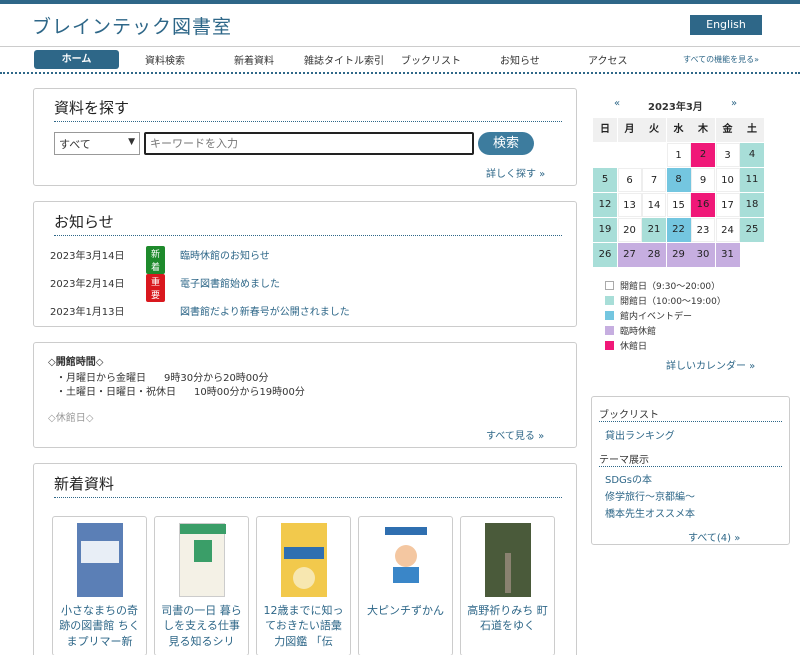 The width and height of the screenshot is (800, 655). I want to click on book-title-link: 司書の一日 暮らしを支える仕事見る知るシリ, so click(201, 626).